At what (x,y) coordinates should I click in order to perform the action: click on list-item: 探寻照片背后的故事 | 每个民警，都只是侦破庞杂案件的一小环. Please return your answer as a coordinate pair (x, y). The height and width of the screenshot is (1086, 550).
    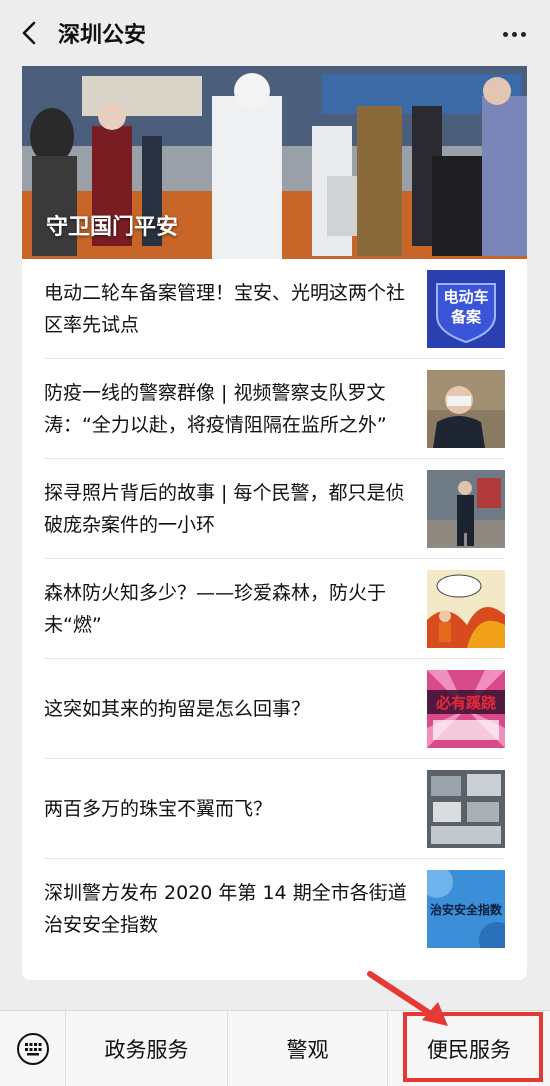
    Looking at the image, I should click on (274, 509).